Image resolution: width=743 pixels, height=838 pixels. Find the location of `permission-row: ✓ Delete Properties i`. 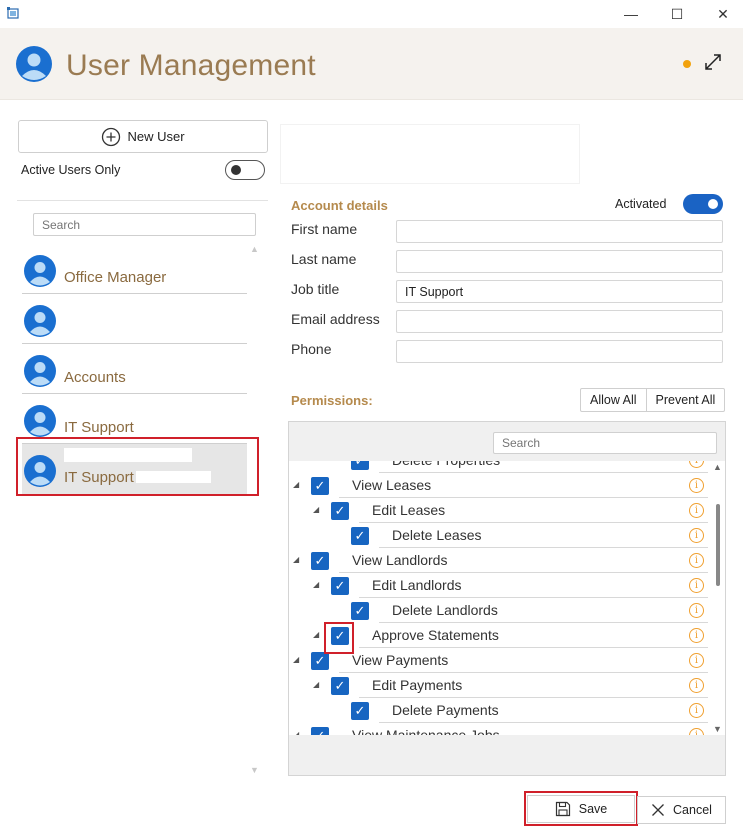

permission-row: ✓ Delete Properties i is located at coordinates (500, 467).